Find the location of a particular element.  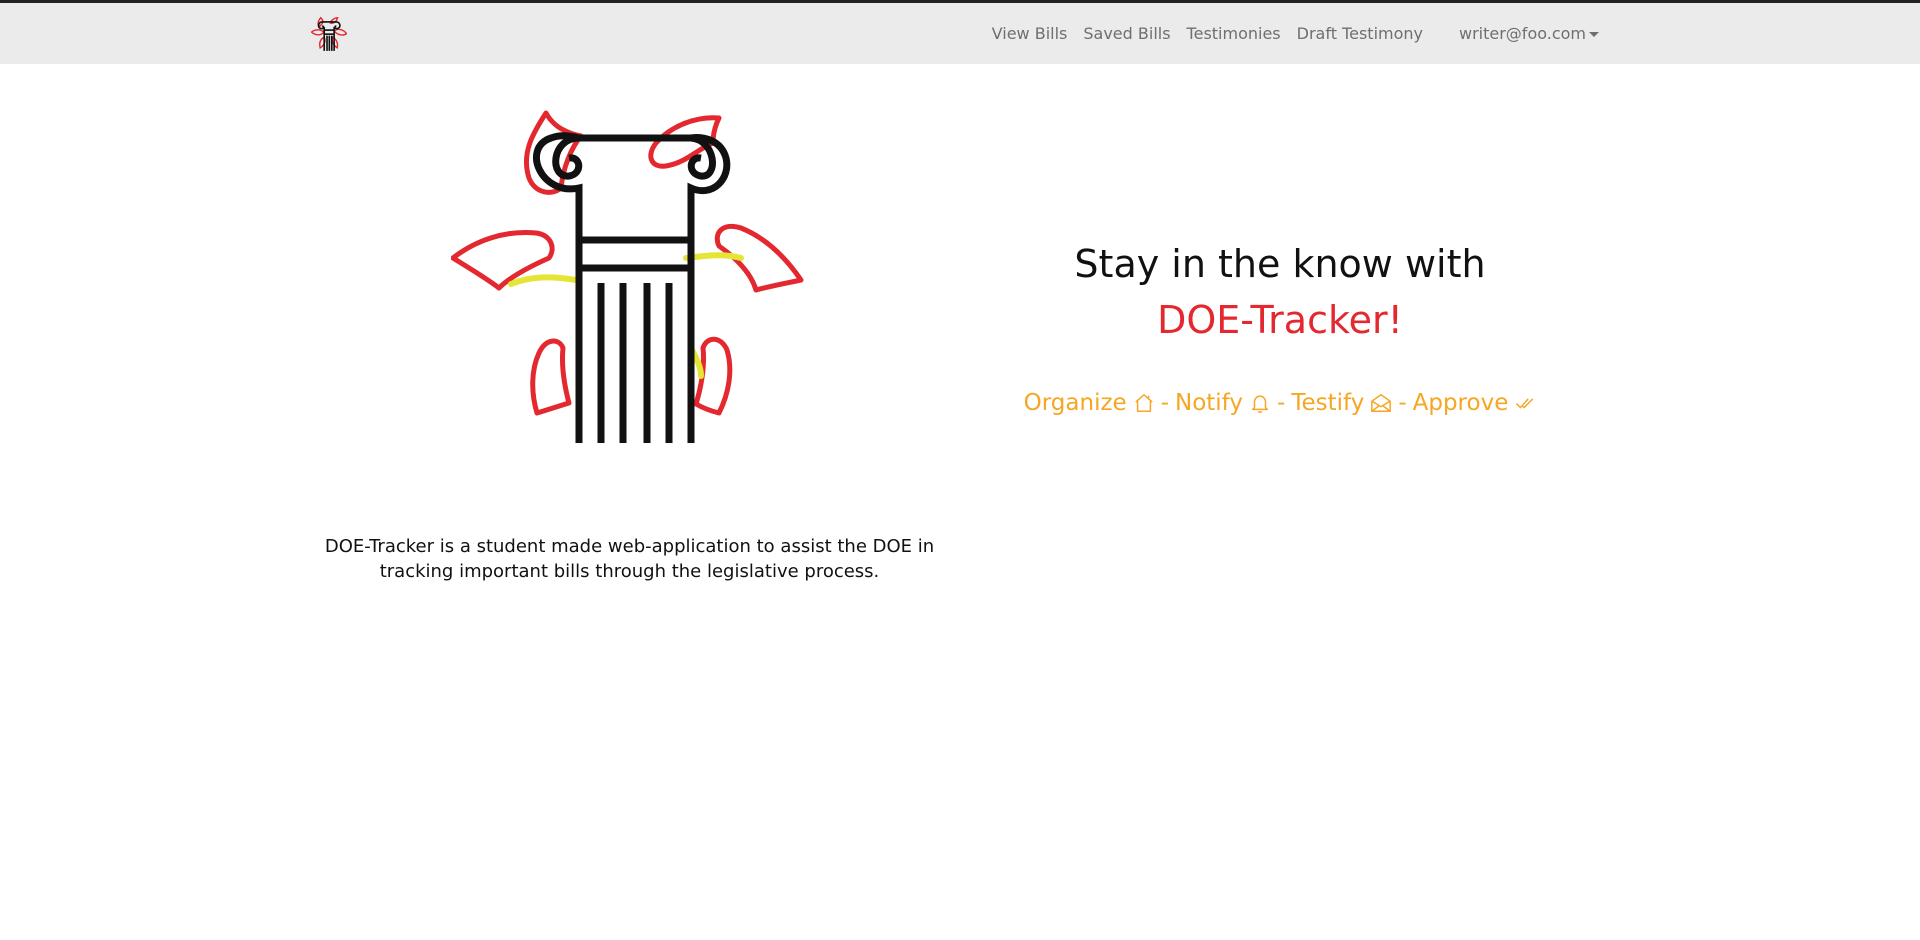

feature-testify-label: Testify is located at coordinates (1328, 403).